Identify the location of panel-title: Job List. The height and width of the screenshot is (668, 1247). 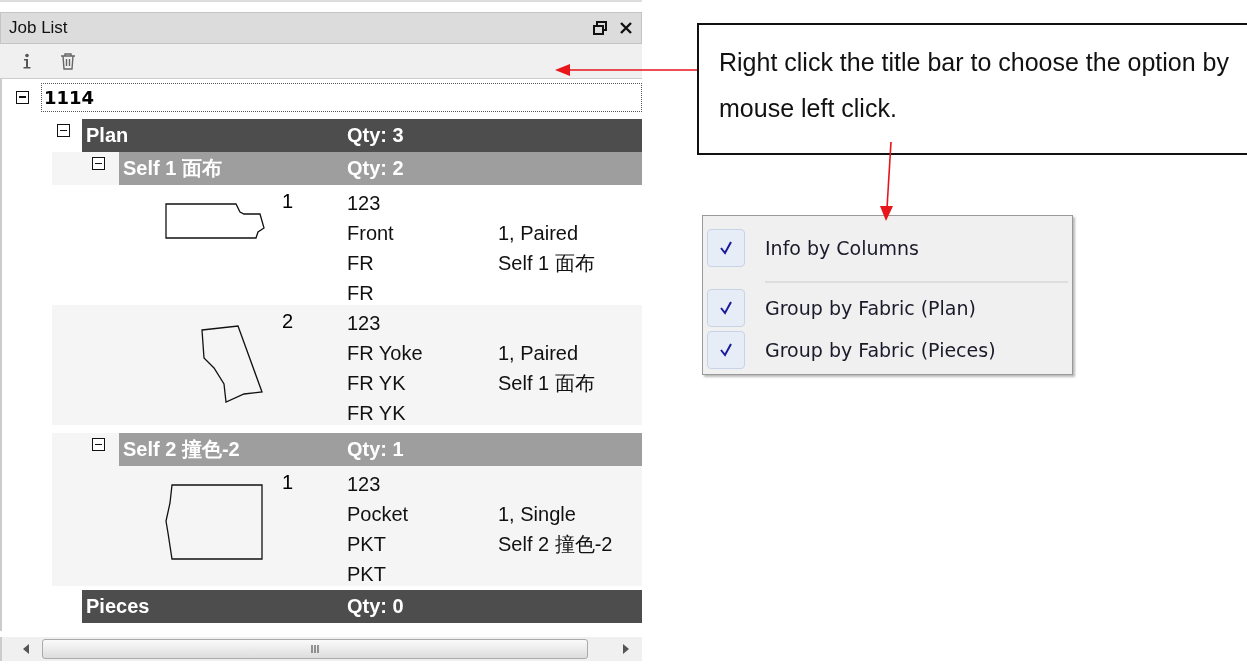
(38, 28).